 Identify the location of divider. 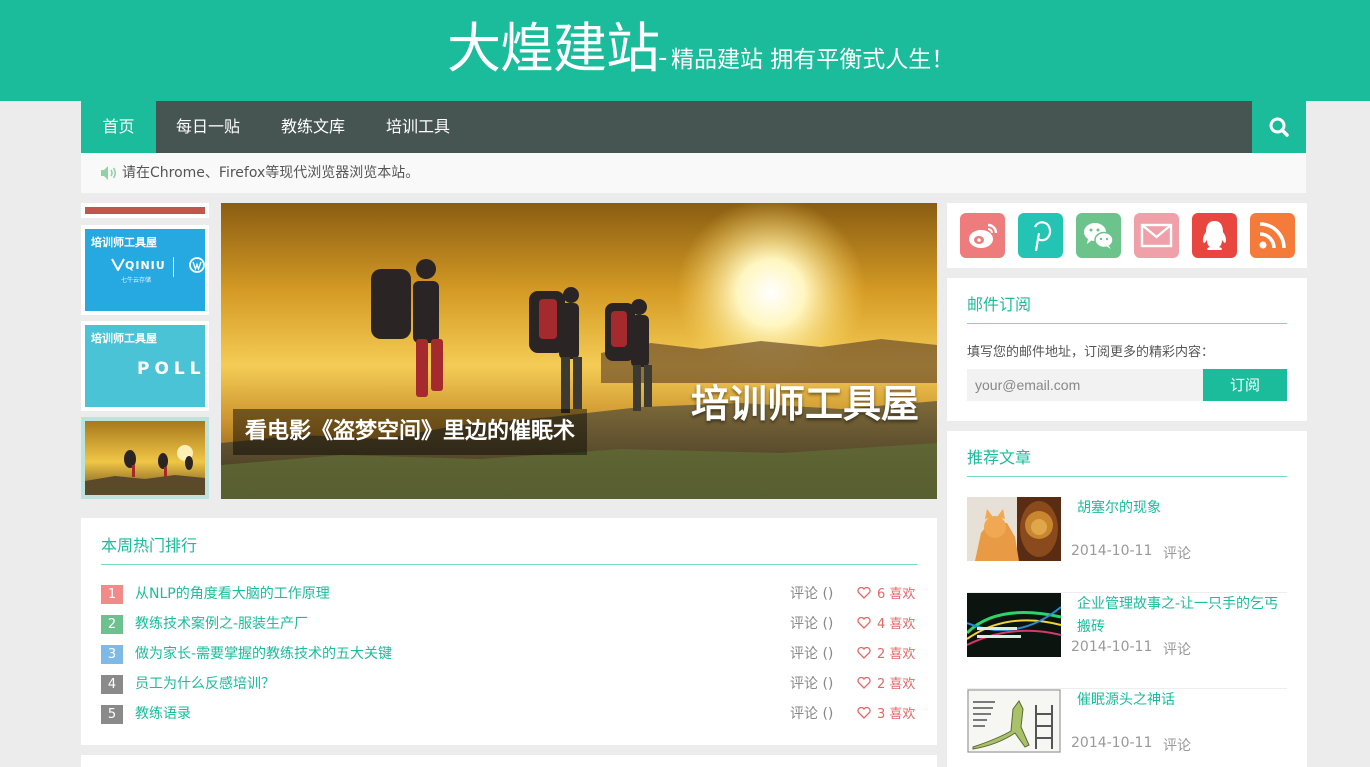
(509, 564).